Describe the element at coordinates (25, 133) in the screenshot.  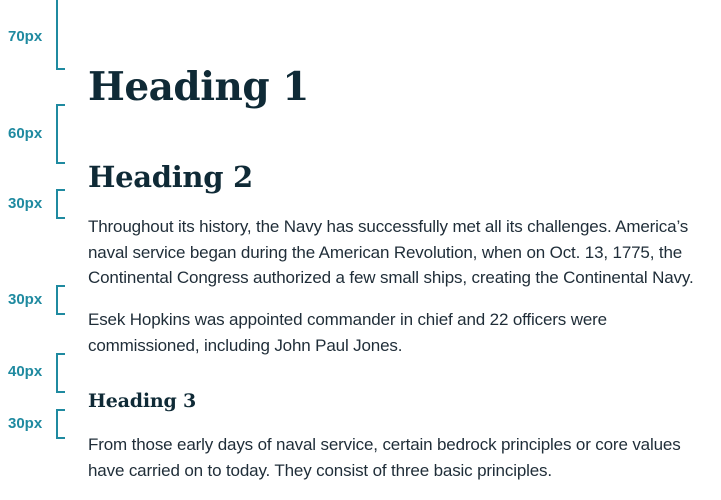
I see `spacing-label-h1-to-h2: 60px` at that location.